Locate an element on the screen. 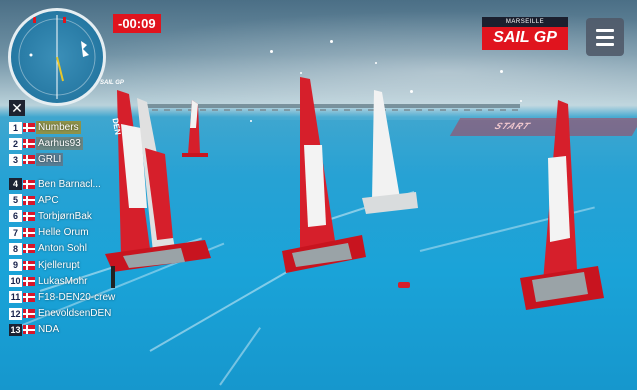  menu-button is located at coordinates (605, 37).